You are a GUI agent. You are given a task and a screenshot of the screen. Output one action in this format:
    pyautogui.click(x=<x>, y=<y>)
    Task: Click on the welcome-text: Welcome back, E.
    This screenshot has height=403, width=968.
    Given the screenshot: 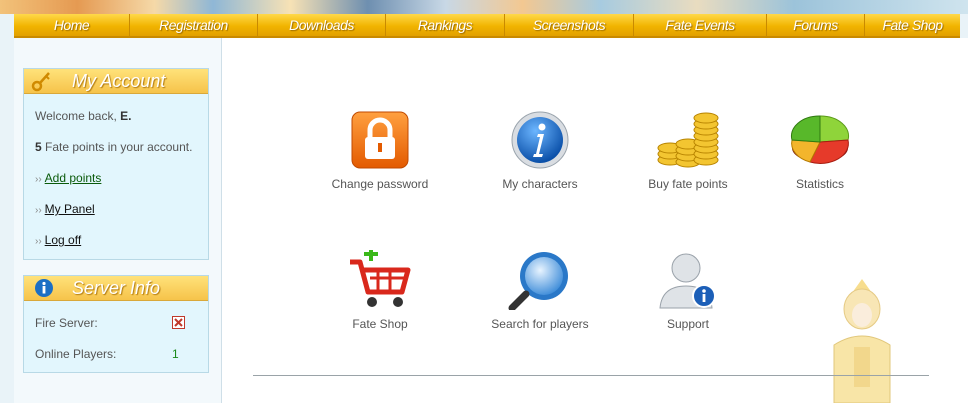 What is the action you would take?
    pyautogui.click(x=83, y=116)
    